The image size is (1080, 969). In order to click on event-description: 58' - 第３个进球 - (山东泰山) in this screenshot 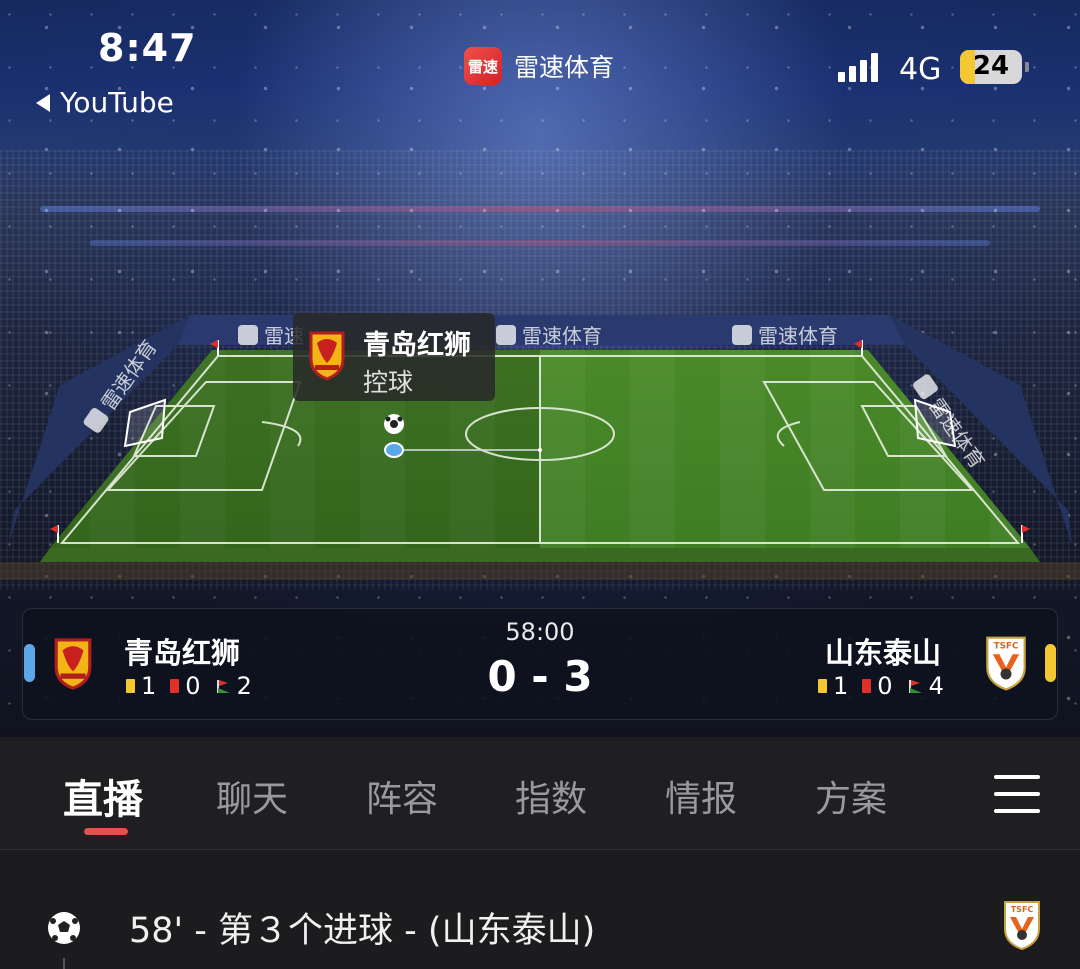, I will do `click(362, 927)`.